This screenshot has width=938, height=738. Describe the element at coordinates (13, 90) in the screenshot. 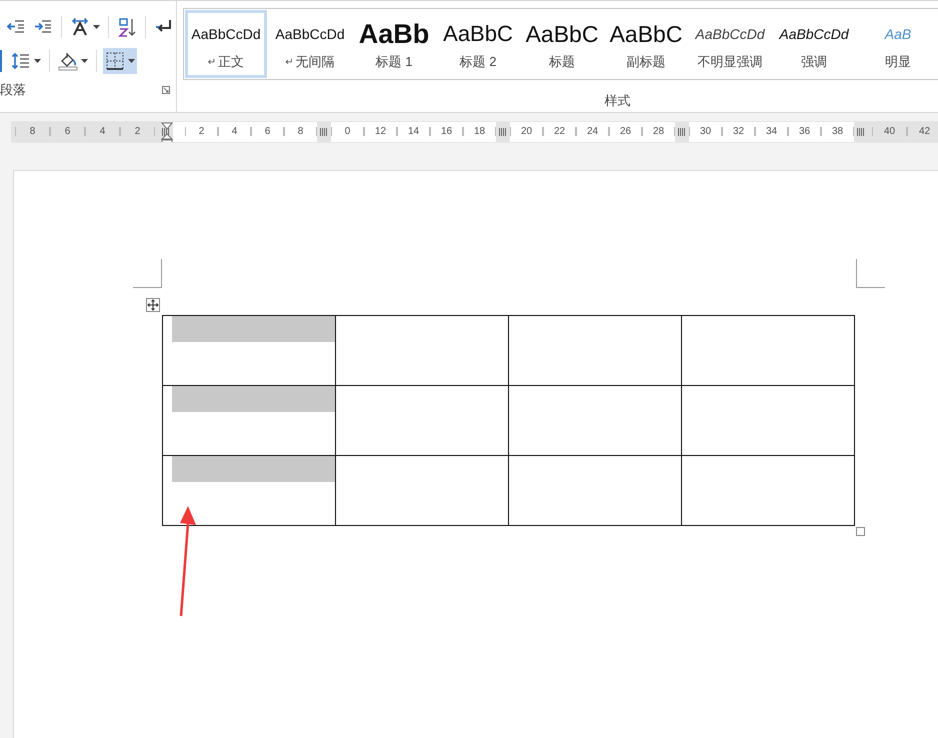

I see `group-label: 段落` at that location.